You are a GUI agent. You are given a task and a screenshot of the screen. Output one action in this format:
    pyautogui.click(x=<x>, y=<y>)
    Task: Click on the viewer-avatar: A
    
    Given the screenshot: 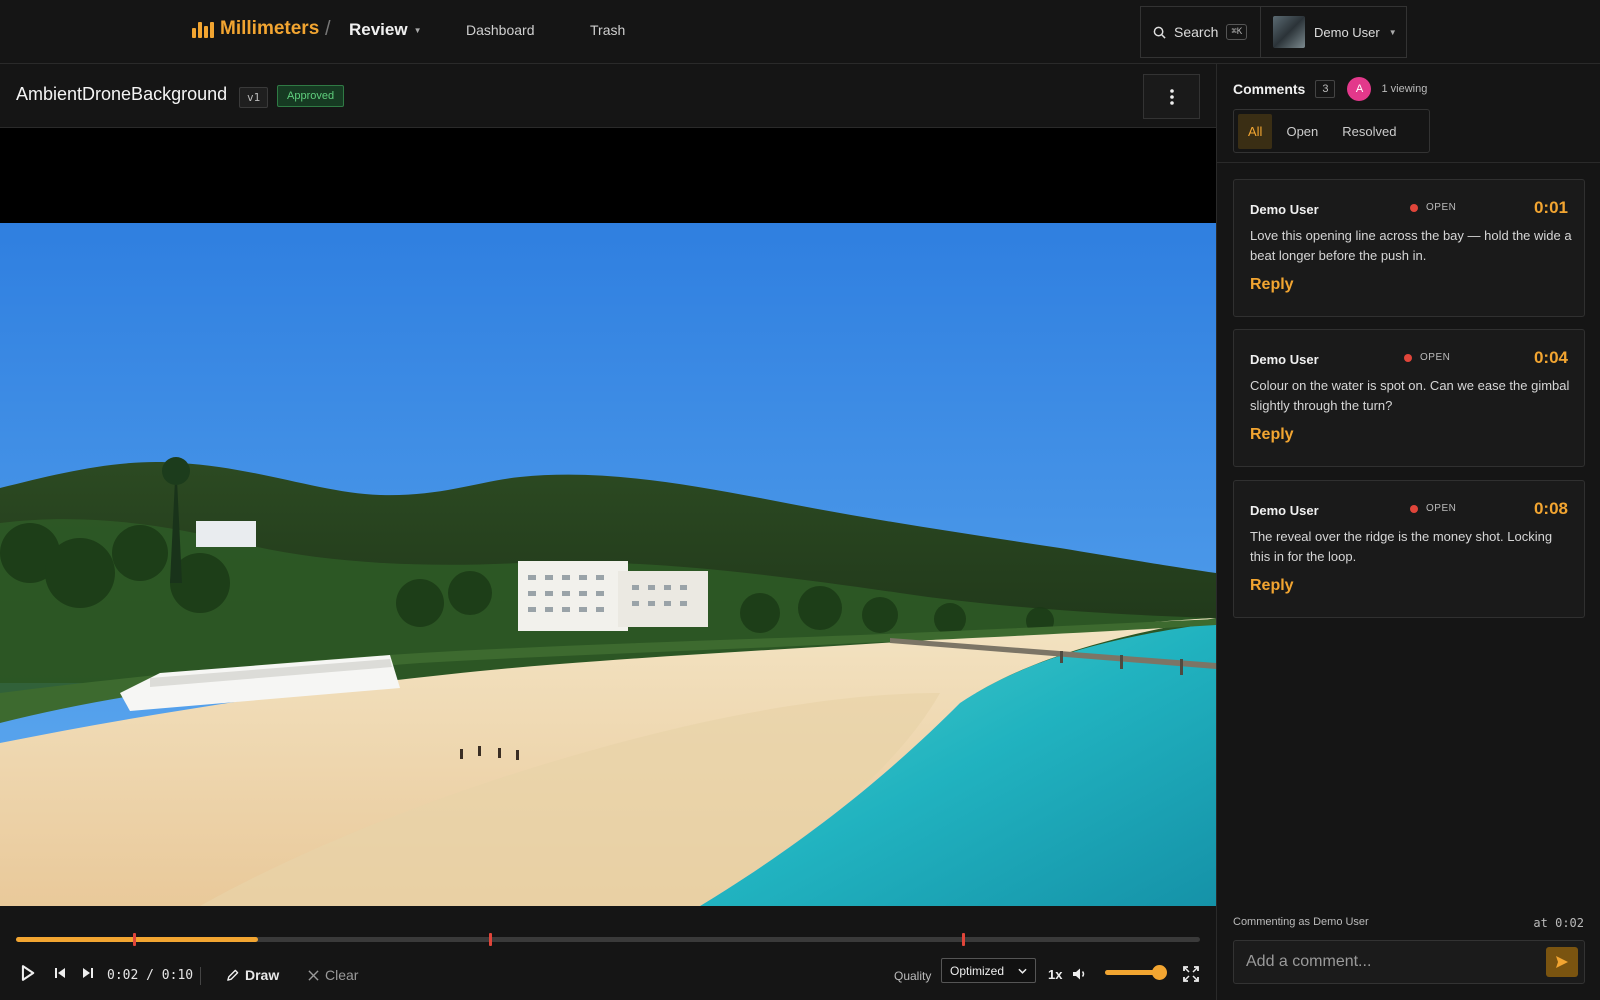 What is the action you would take?
    pyautogui.click(x=1359, y=89)
    